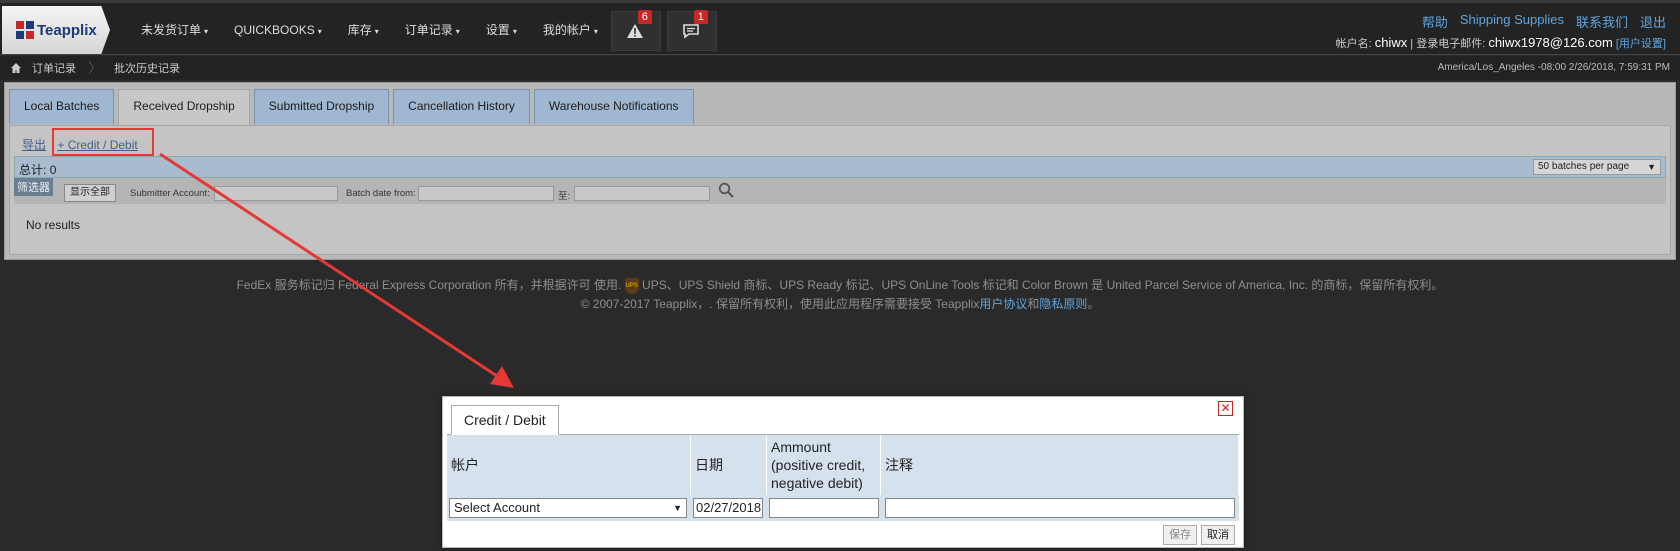 The image size is (1680, 551). I want to click on tab-local-batches: Local Batches, so click(62, 106).